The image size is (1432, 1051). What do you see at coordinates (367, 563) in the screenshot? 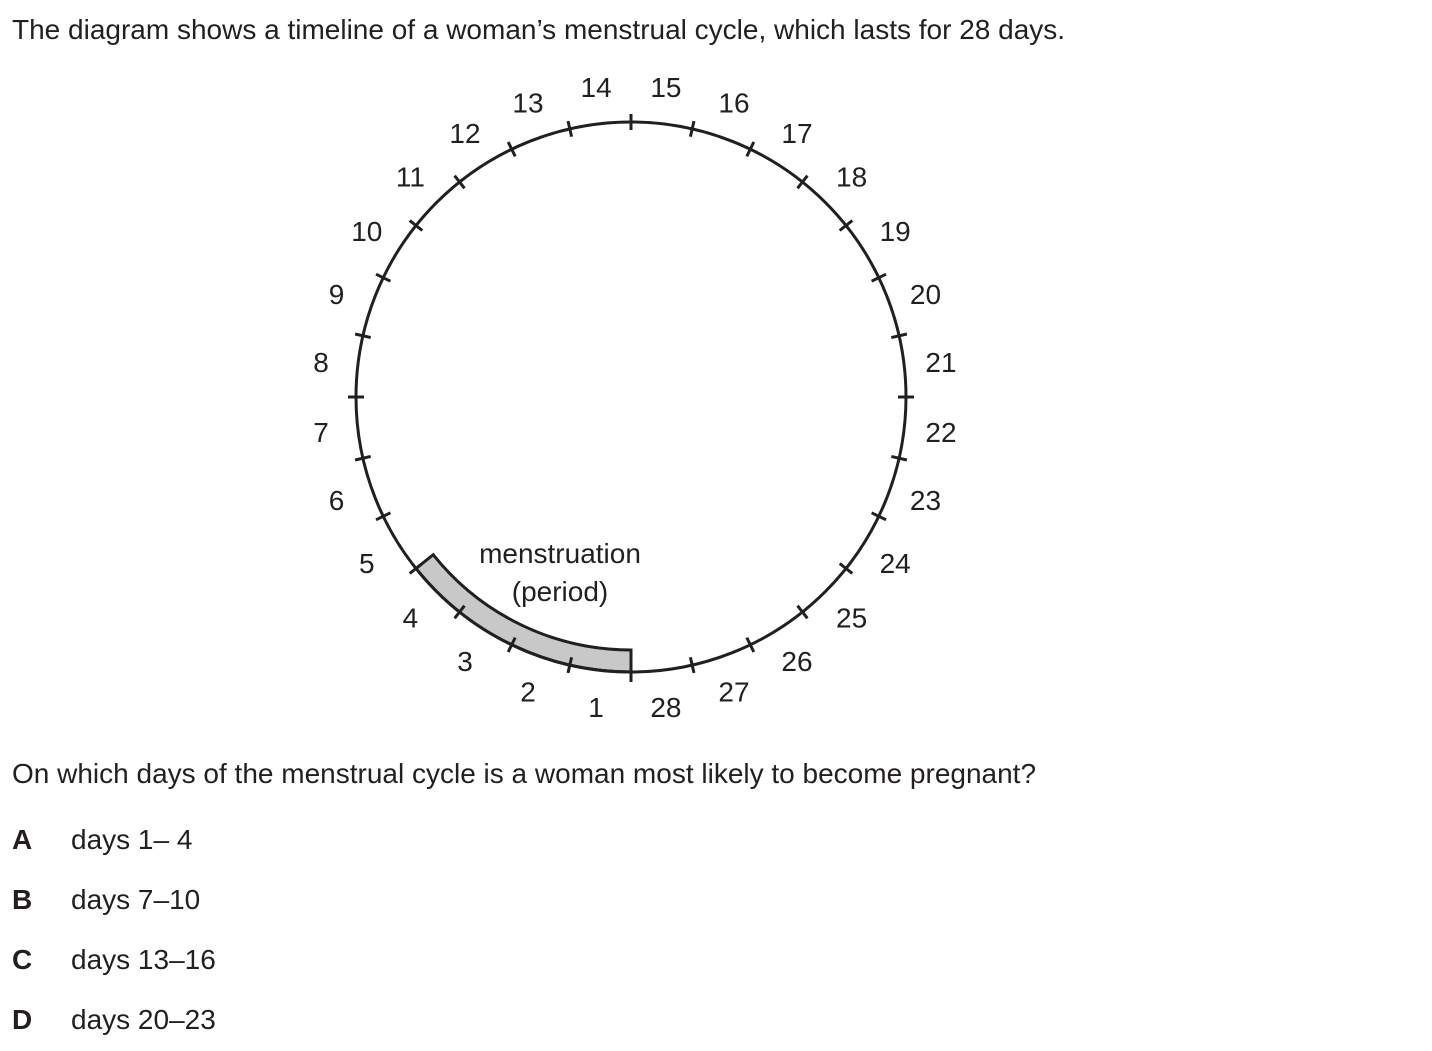
I see `day-label: 5` at bounding box center [367, 563].